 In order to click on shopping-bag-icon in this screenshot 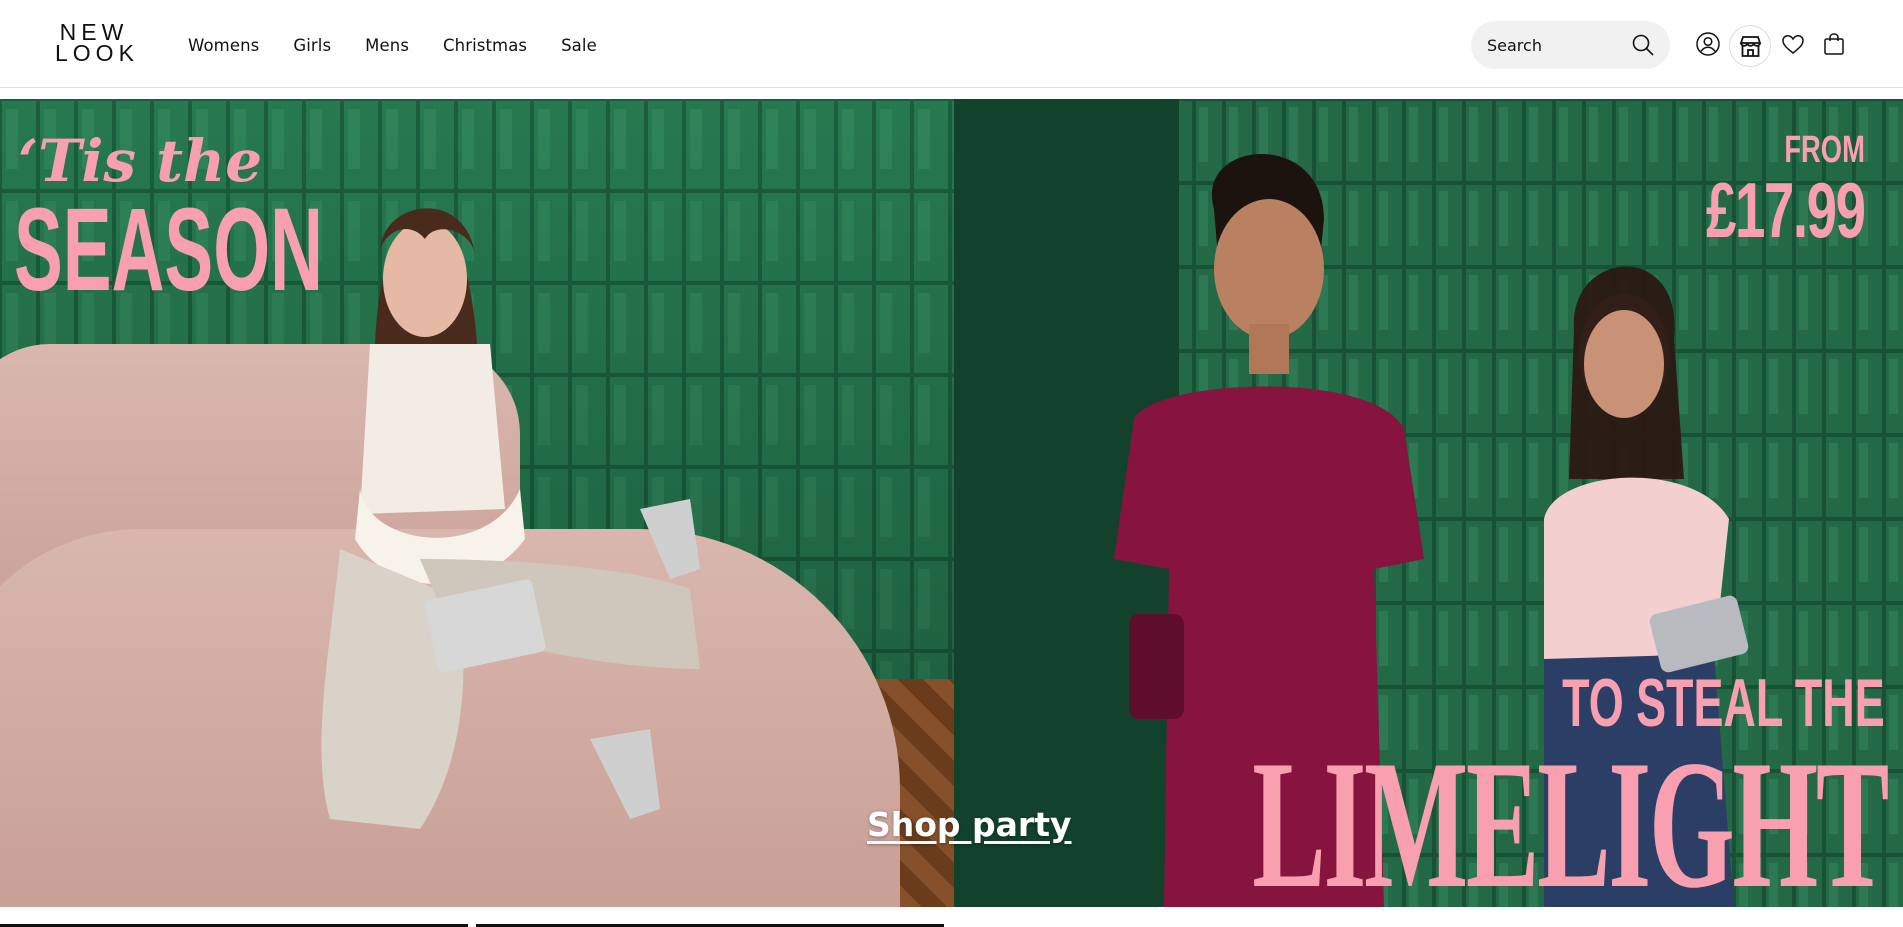, I will do `click(1834, 44)`.